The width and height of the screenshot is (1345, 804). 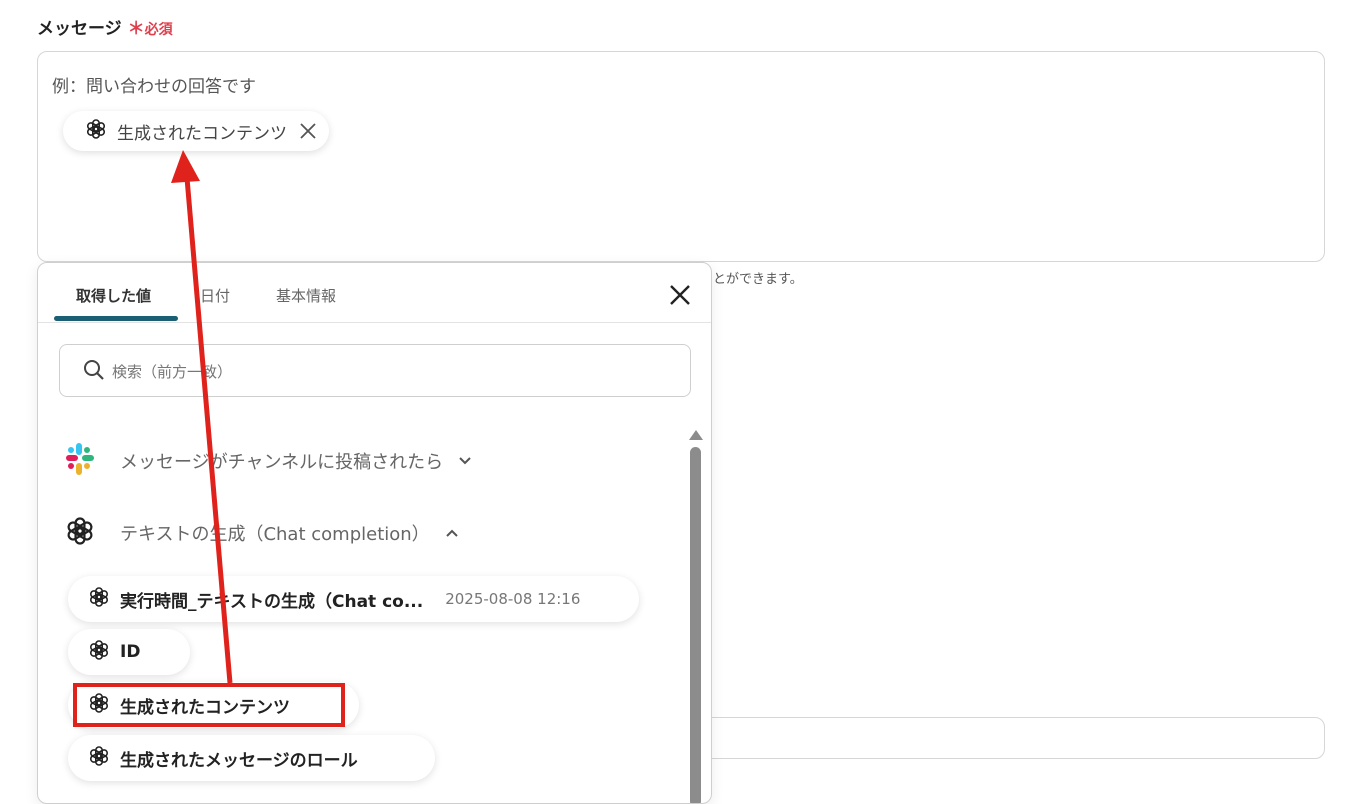 What do you see at coordinates (116, 318) in the screenshot?
I see `active-tab-indicator` at bounding box center [116, 318].